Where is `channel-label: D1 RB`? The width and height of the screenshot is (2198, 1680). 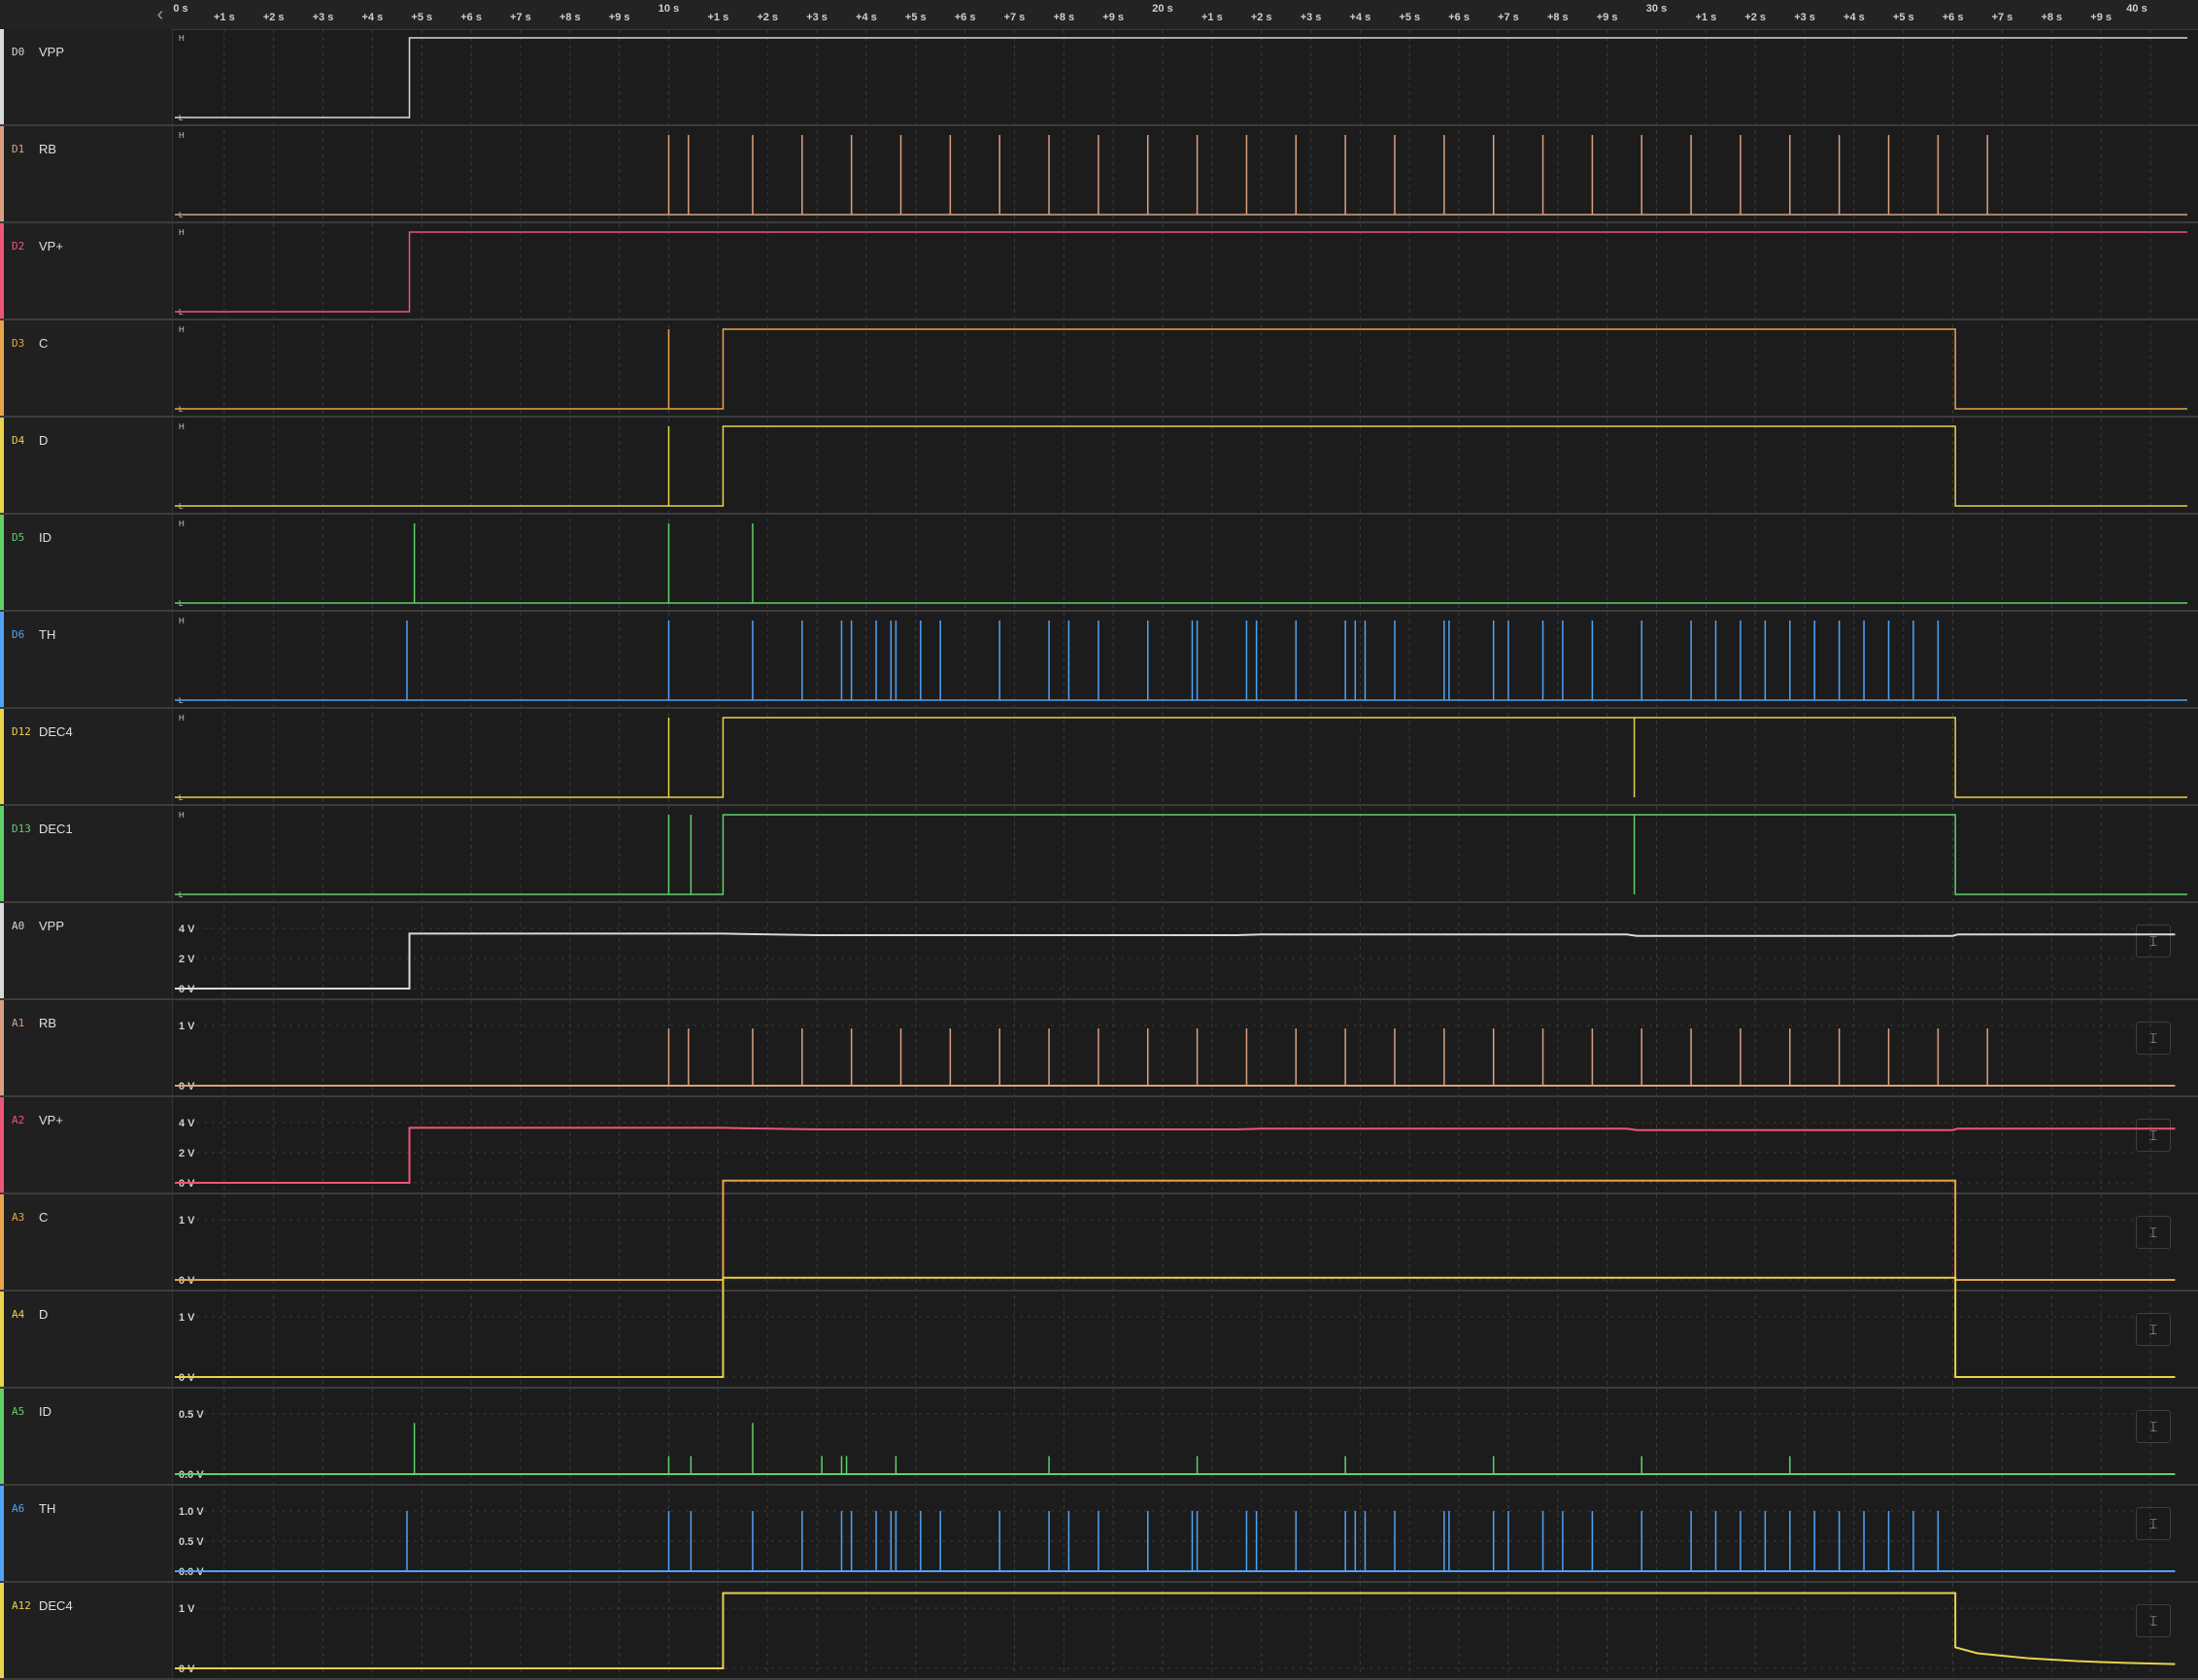
channel-label: D1 RB is located at coordinates (86, 173).